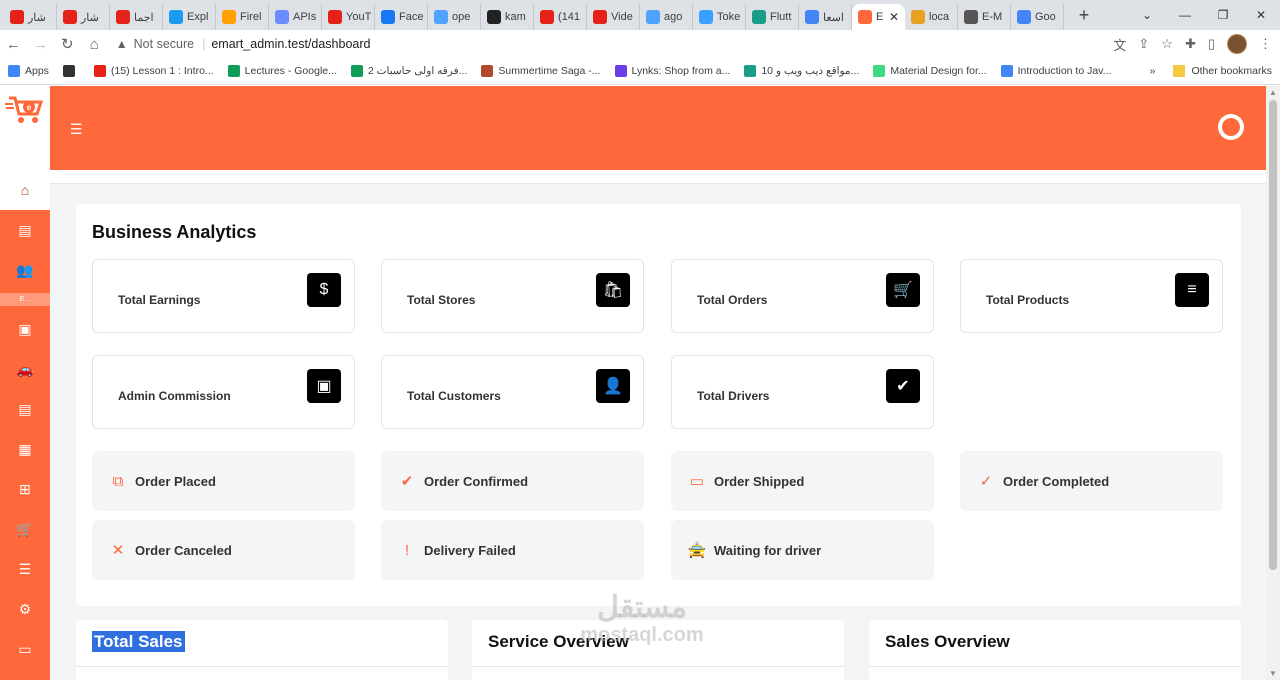  What do you see at coordinates (242, 17) in the screenshot?
I see `browser-tab: Firel` at bounding box center [242, 17].